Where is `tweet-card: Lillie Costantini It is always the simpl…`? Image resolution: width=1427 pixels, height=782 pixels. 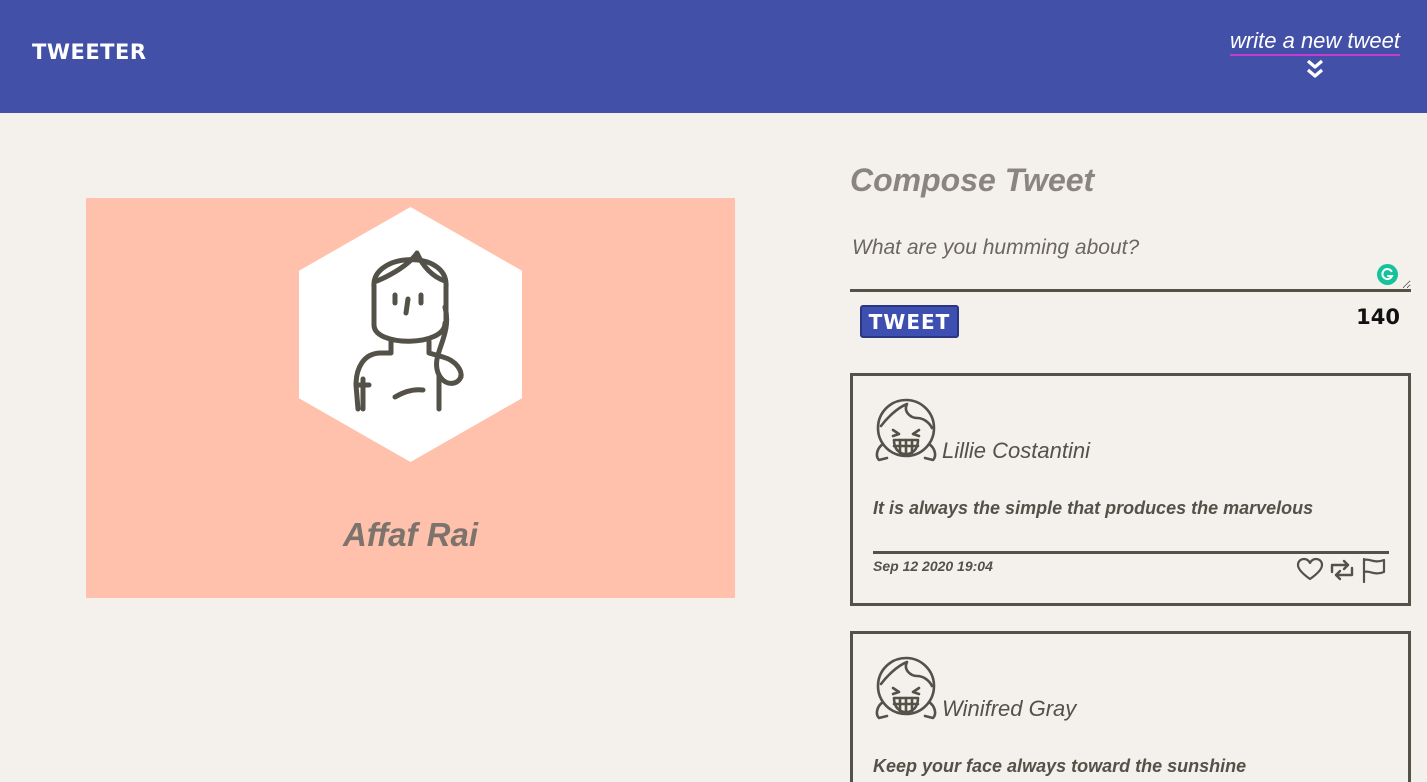
tweet-card: Lillie Costantini It is always the simpl… is located at coordinates (1130, 489).